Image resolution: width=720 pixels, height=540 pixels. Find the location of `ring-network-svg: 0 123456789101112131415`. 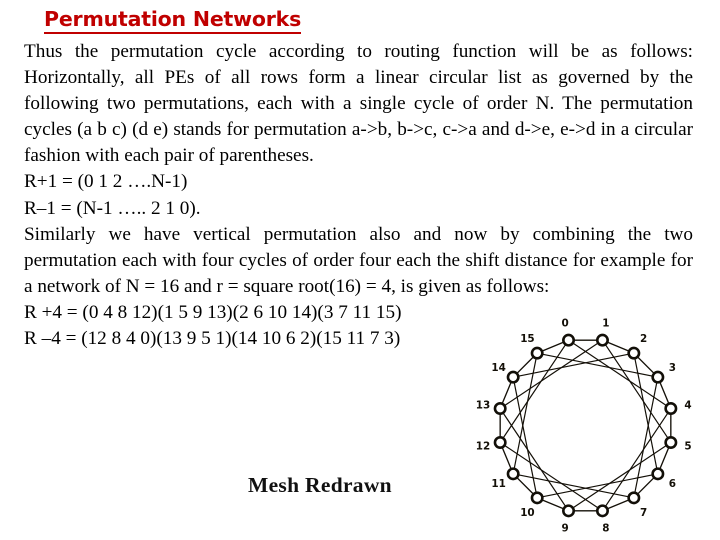

ring-network-svg: 0 123456789101112131415 is located at coordinates (584, 426).